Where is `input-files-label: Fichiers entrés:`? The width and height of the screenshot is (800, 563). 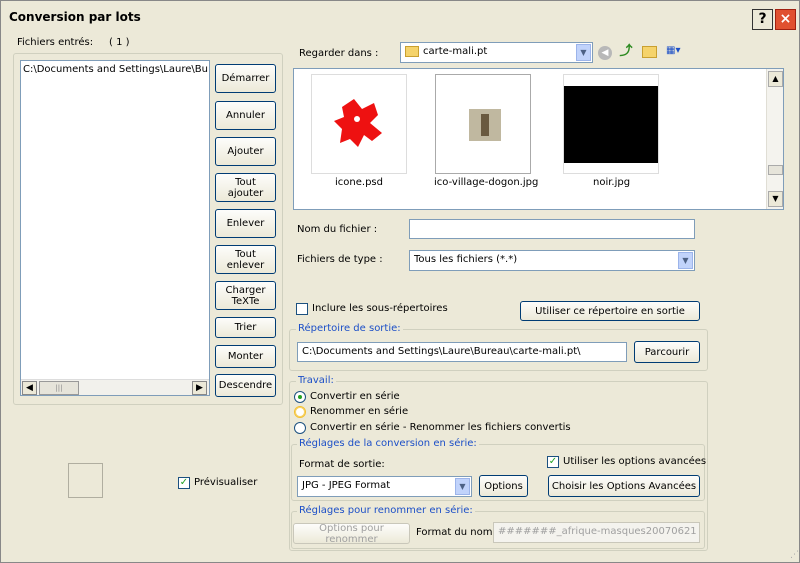
input-files-label: Fichiers entrés: is located at coordinates (55, 42).